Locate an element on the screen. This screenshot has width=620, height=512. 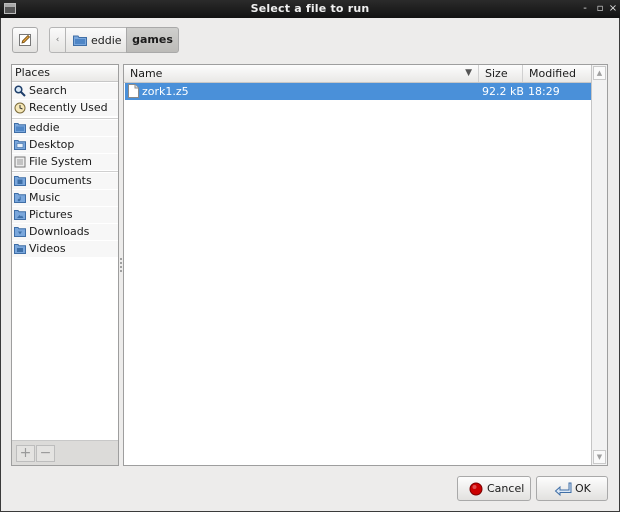
maximize-button: ▫ is located at coordinates (600, 8).